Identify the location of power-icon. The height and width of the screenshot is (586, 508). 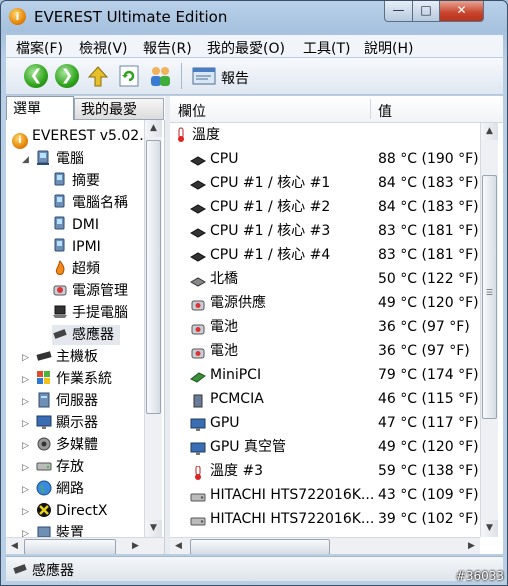
(60, 290).